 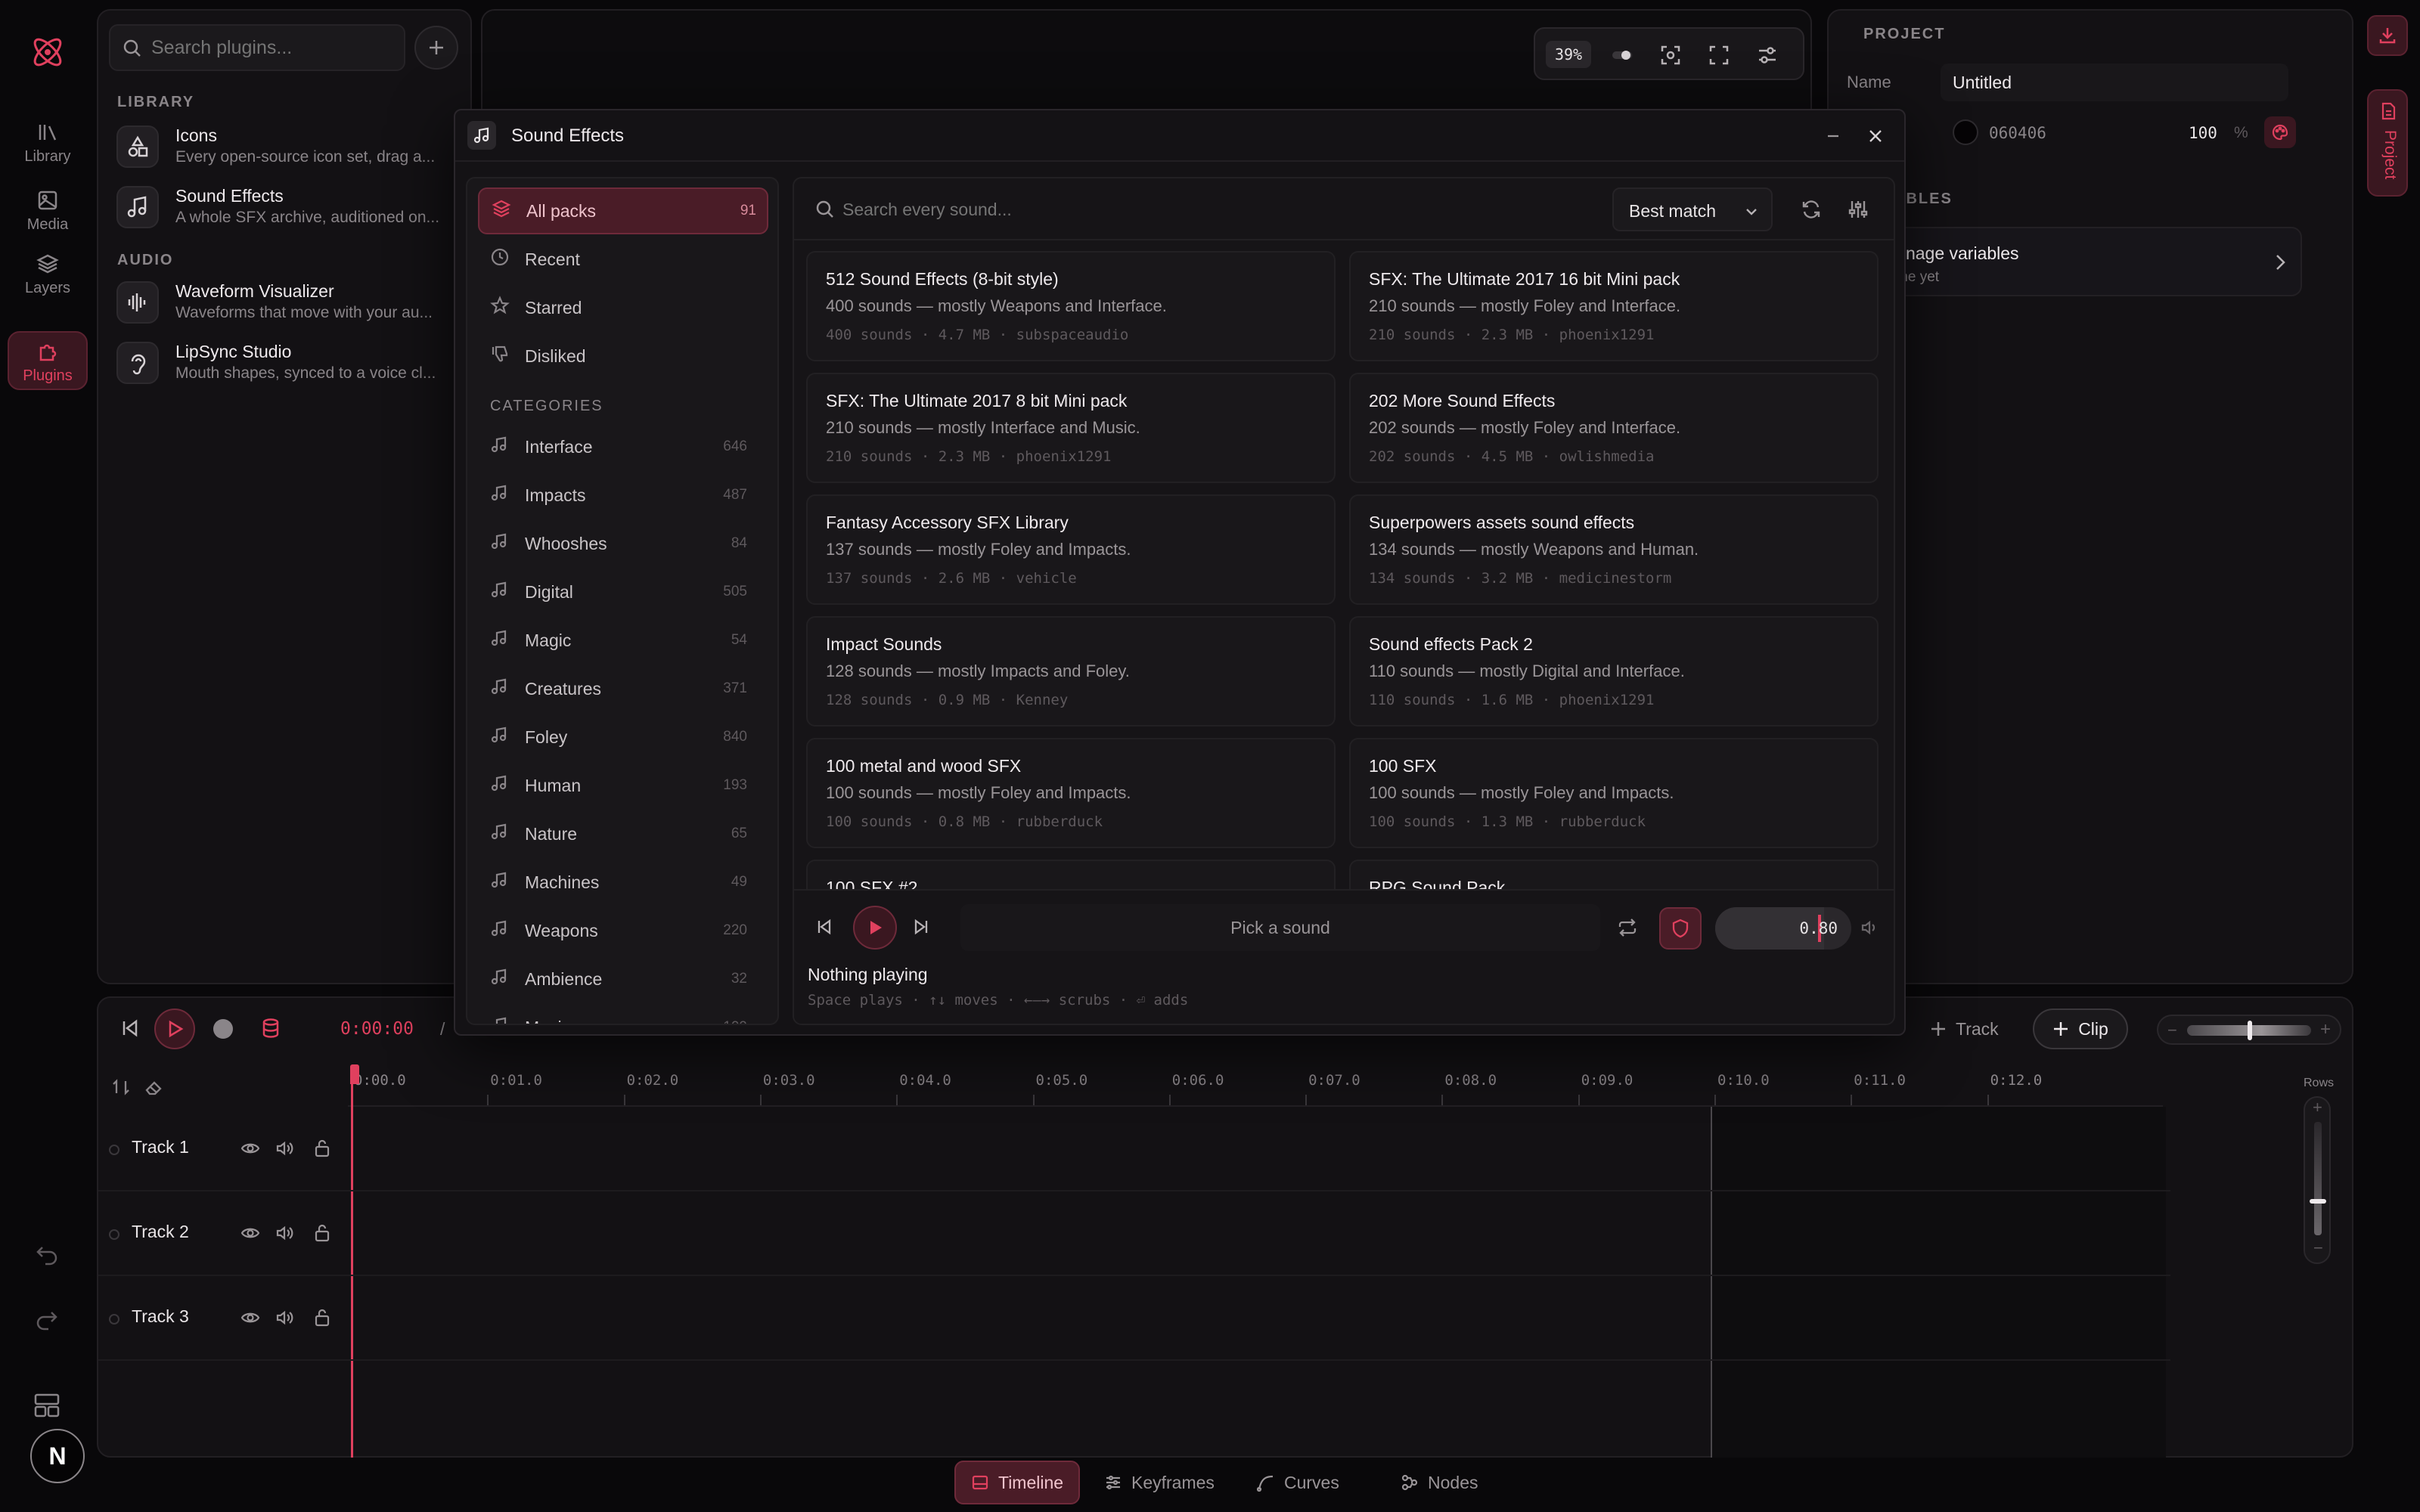 What do you see at coordinates (618, 979) in the screenshot?
I see `category-ambience: Ambience 32` at bounding box center [618, 979].